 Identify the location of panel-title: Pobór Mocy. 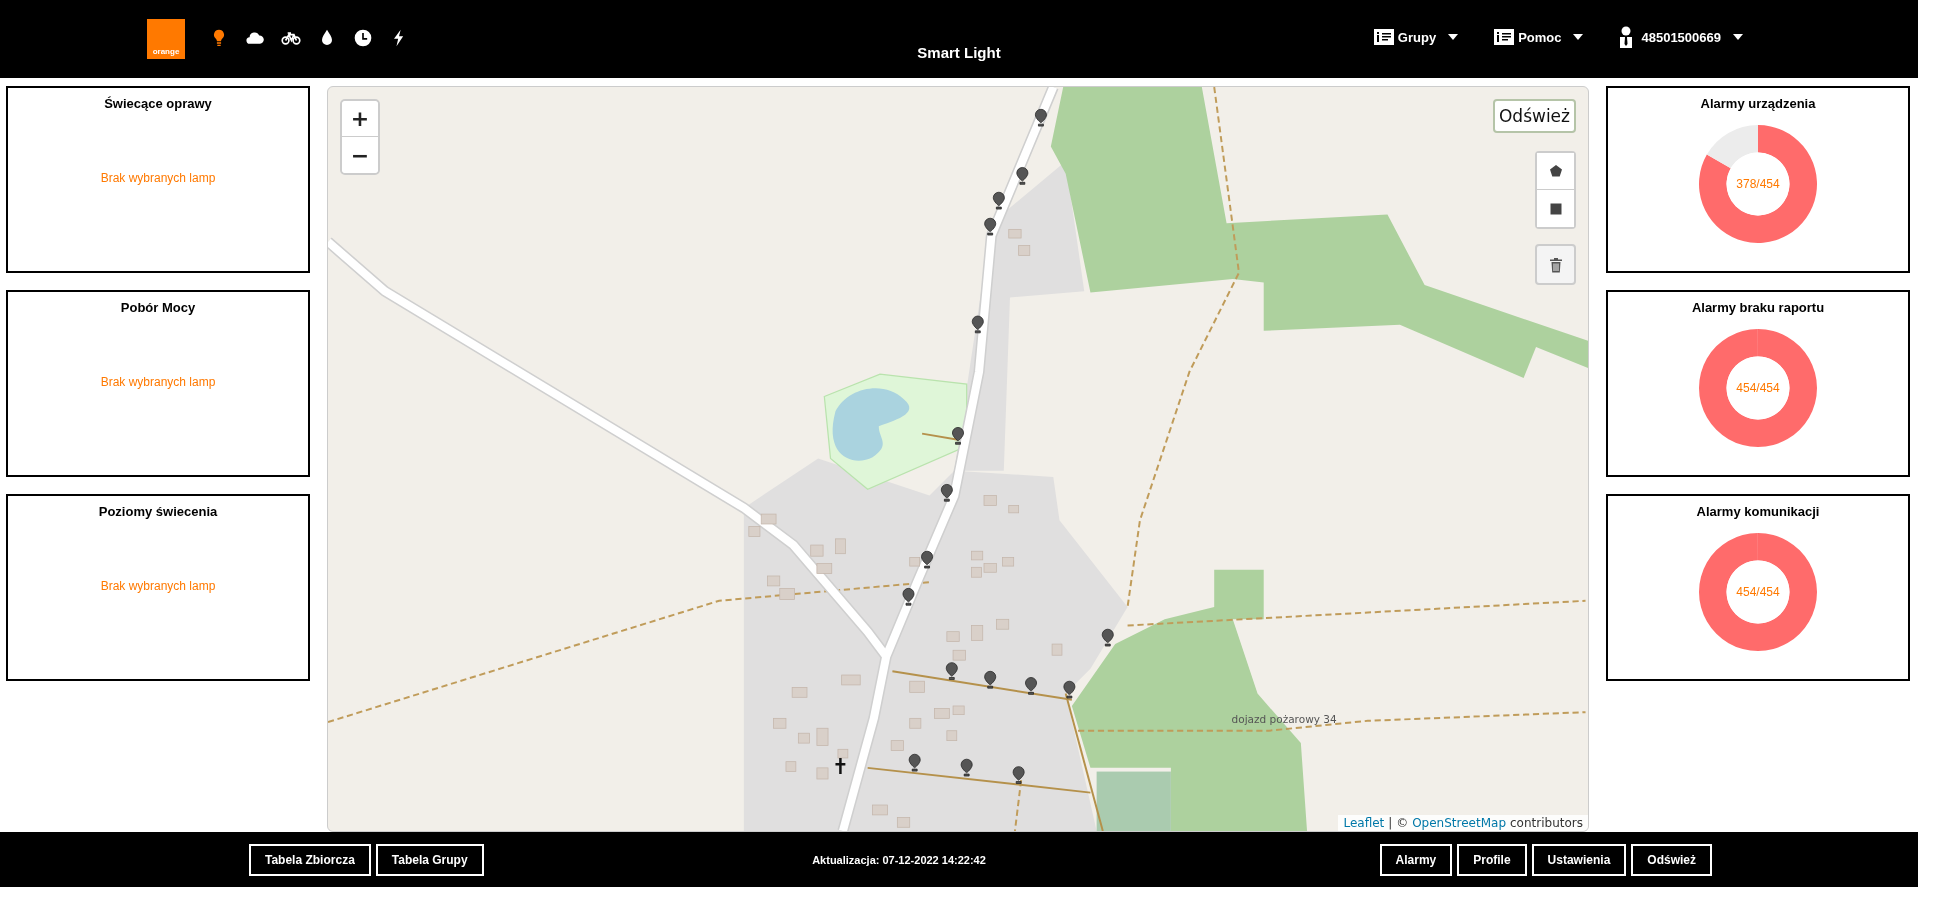
(158, 307).